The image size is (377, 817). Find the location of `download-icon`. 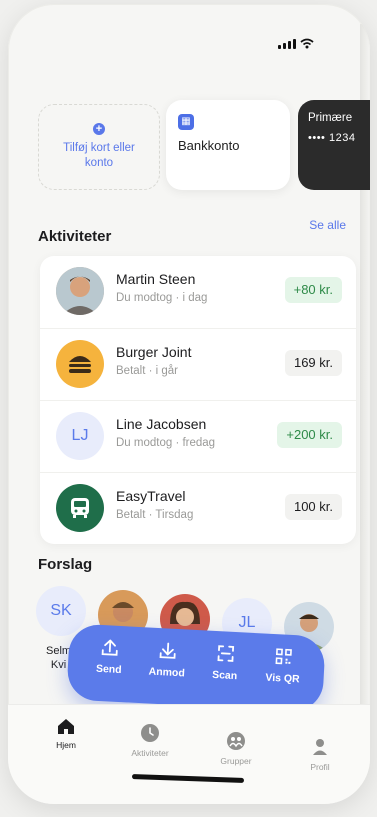

download-icon is located at coordinates (167, 650).